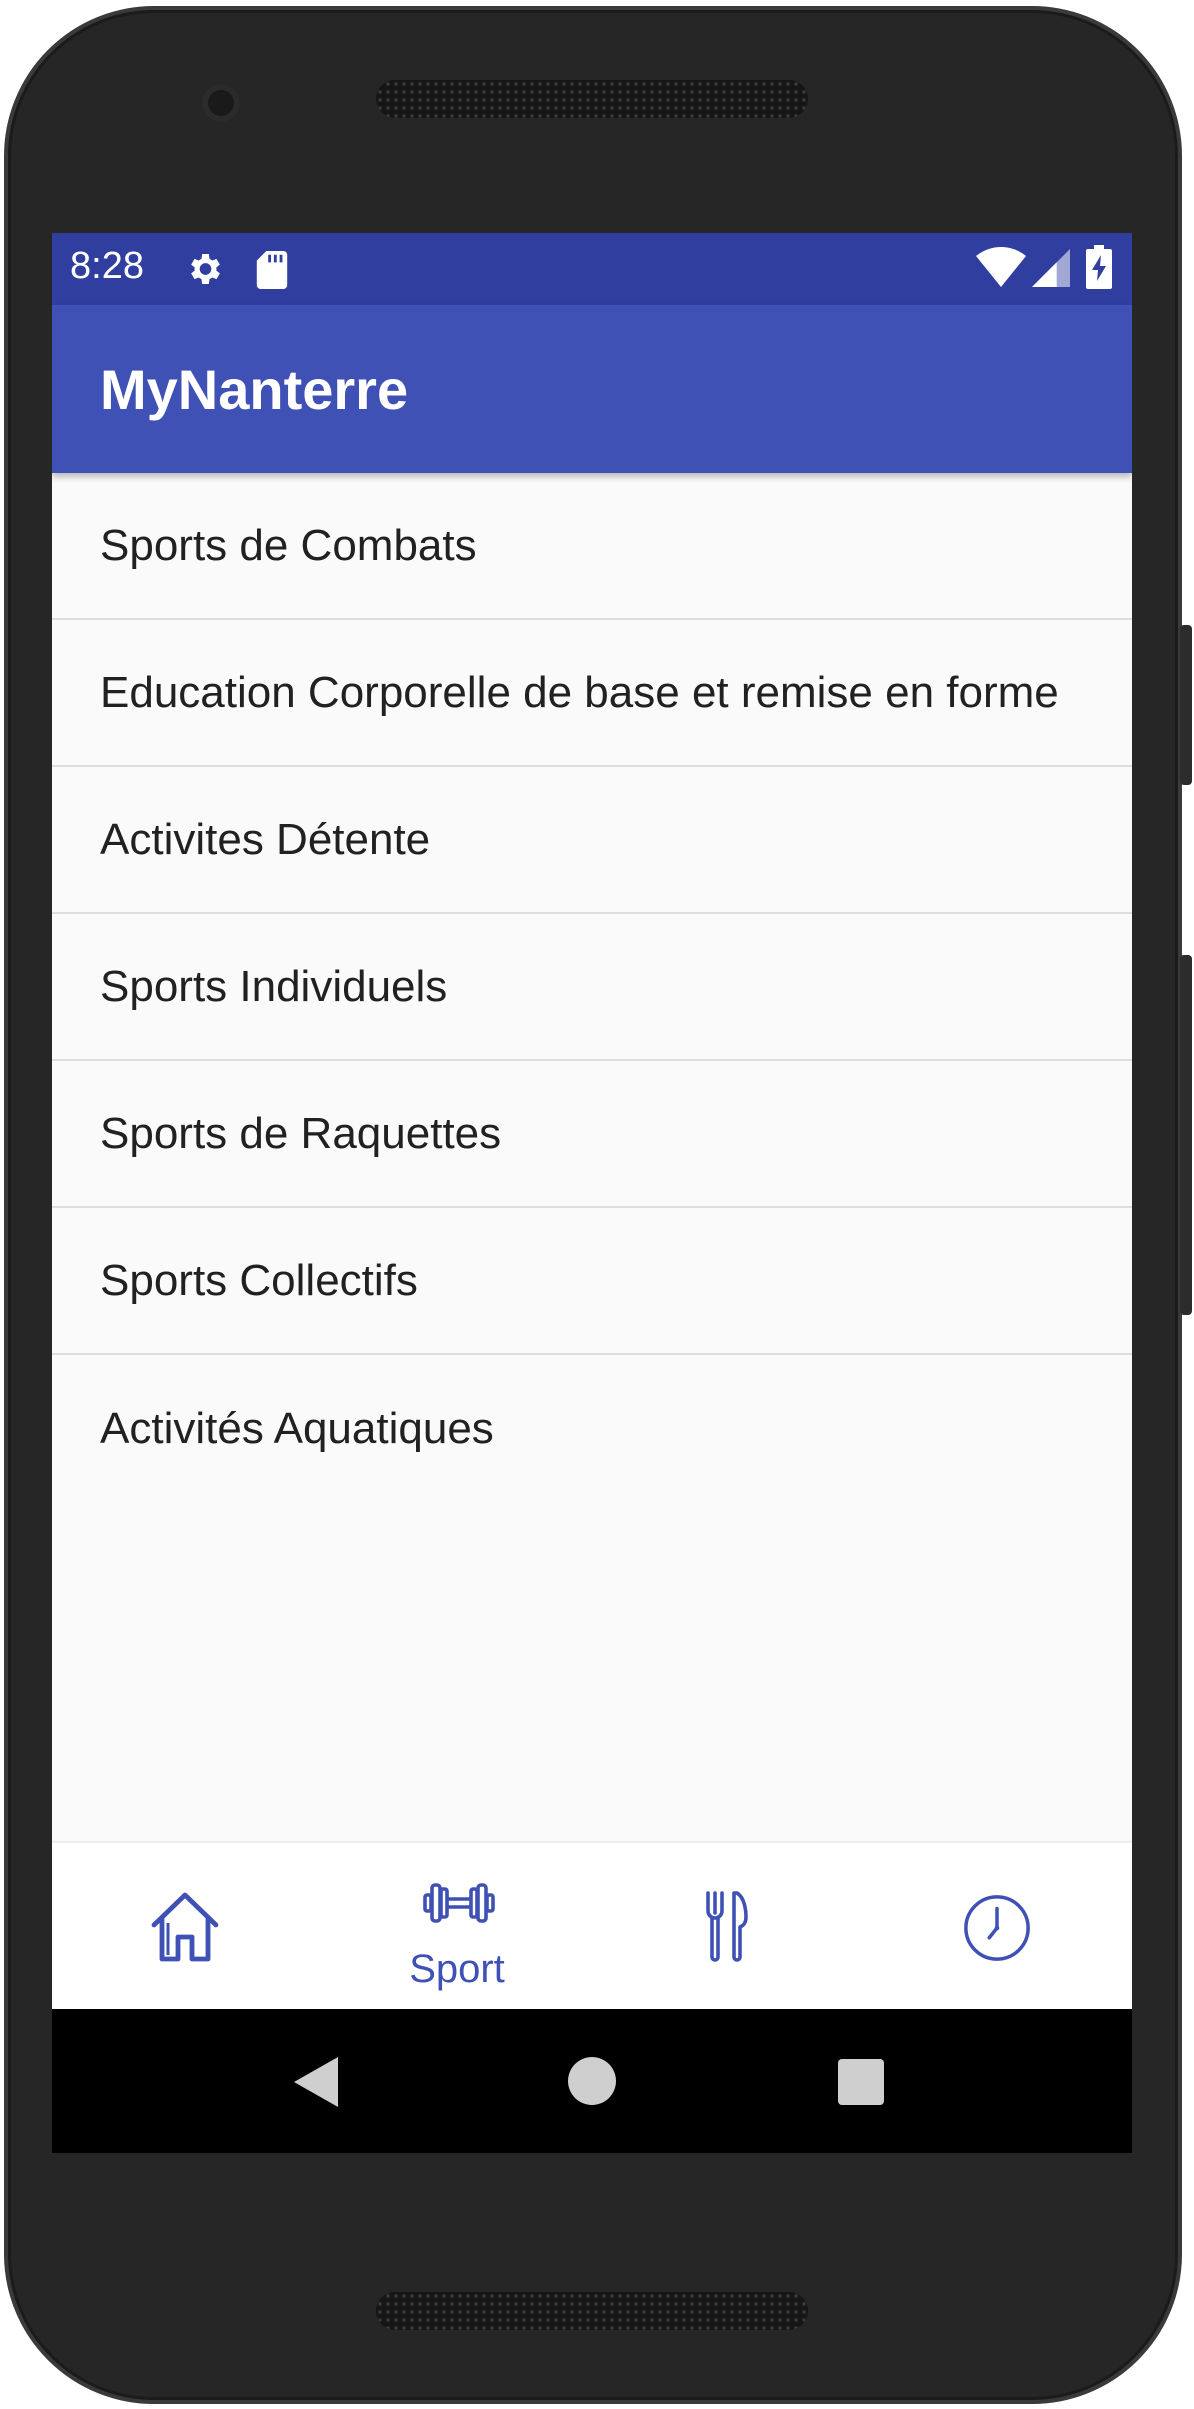 The image size is (1194, 2409). Describe the element at coordinates (274, 986) in the screenshot. I see `list-item-label: Sports Individuels` at that location.